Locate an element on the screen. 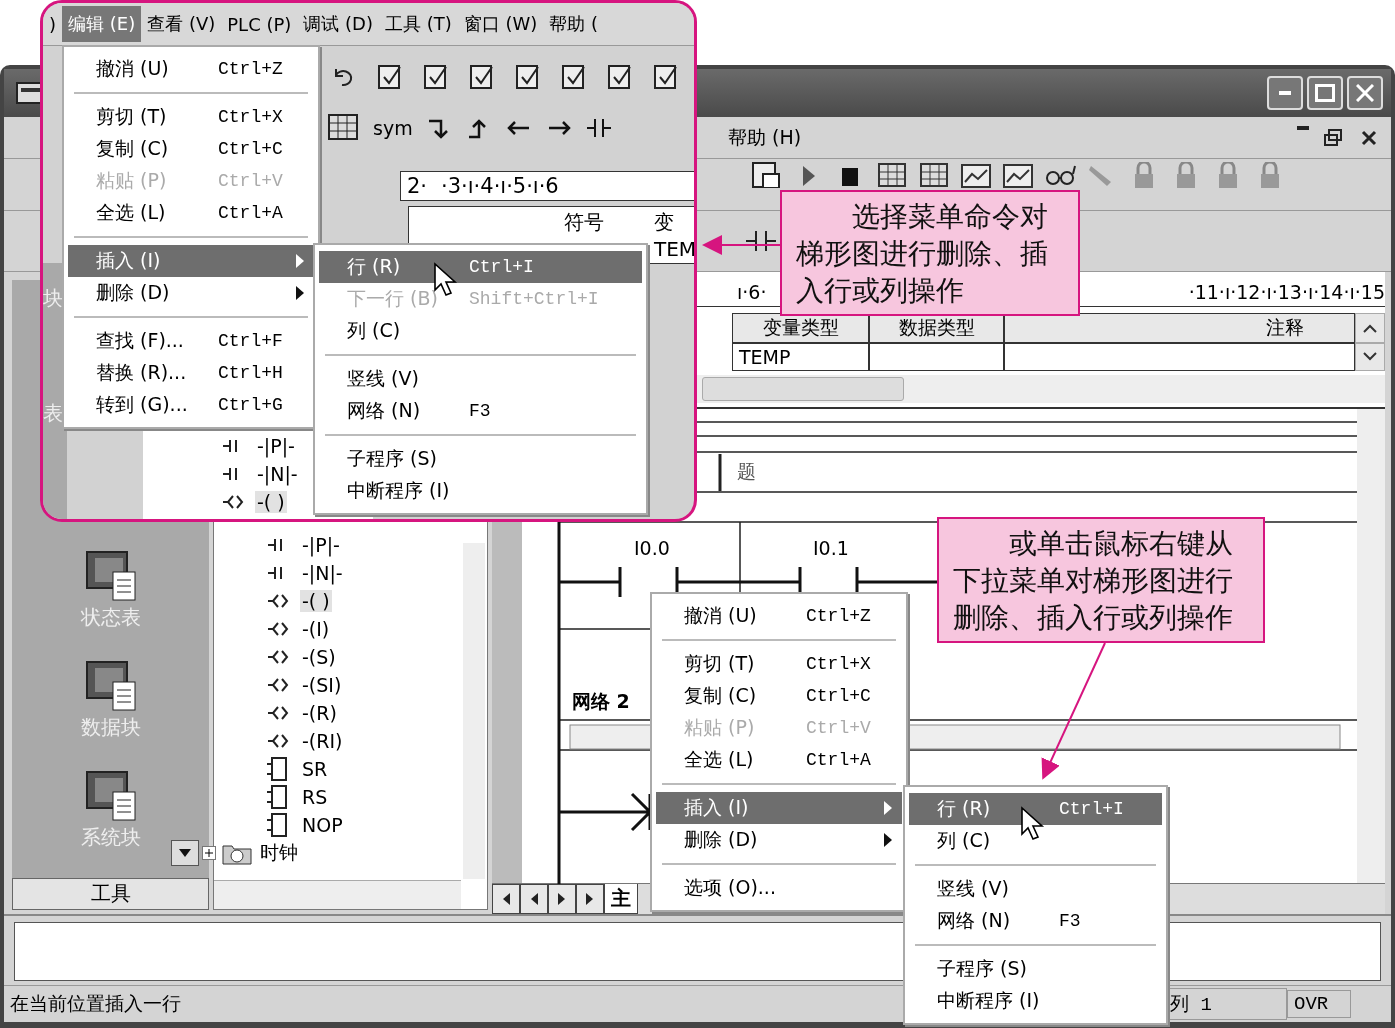 The image size is (1395, 1028). table-cell: TEMP is located at coordinates (800, 356).